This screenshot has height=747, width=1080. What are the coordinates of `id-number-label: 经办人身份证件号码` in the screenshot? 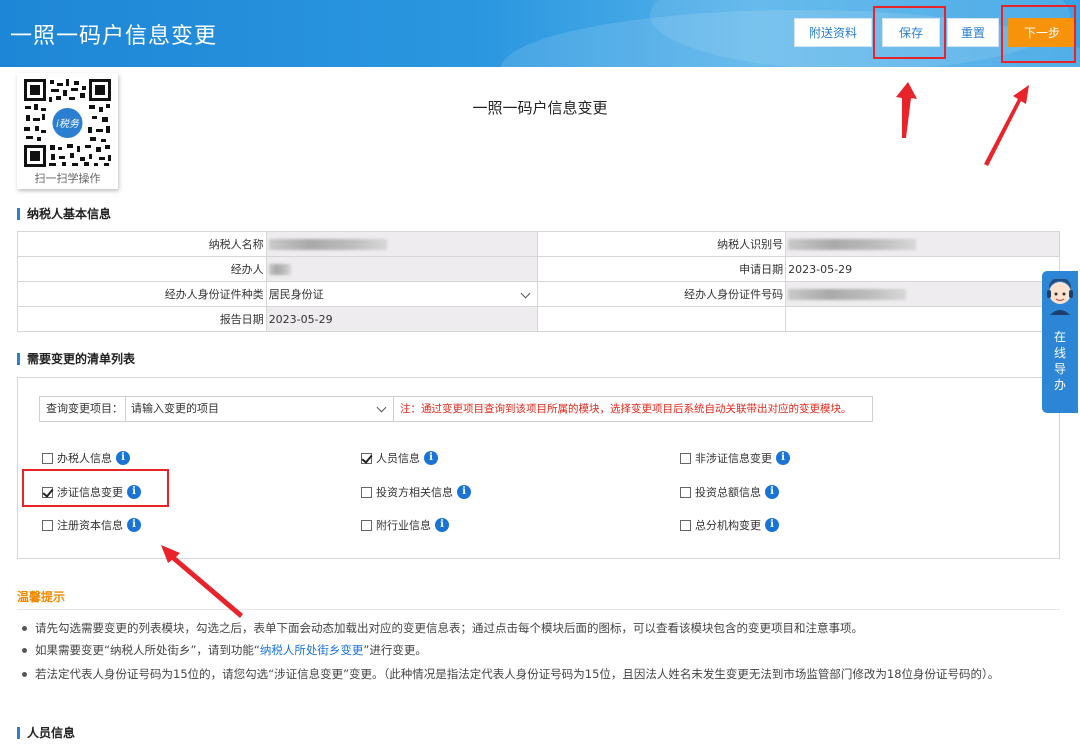 It's located at (662, 294).